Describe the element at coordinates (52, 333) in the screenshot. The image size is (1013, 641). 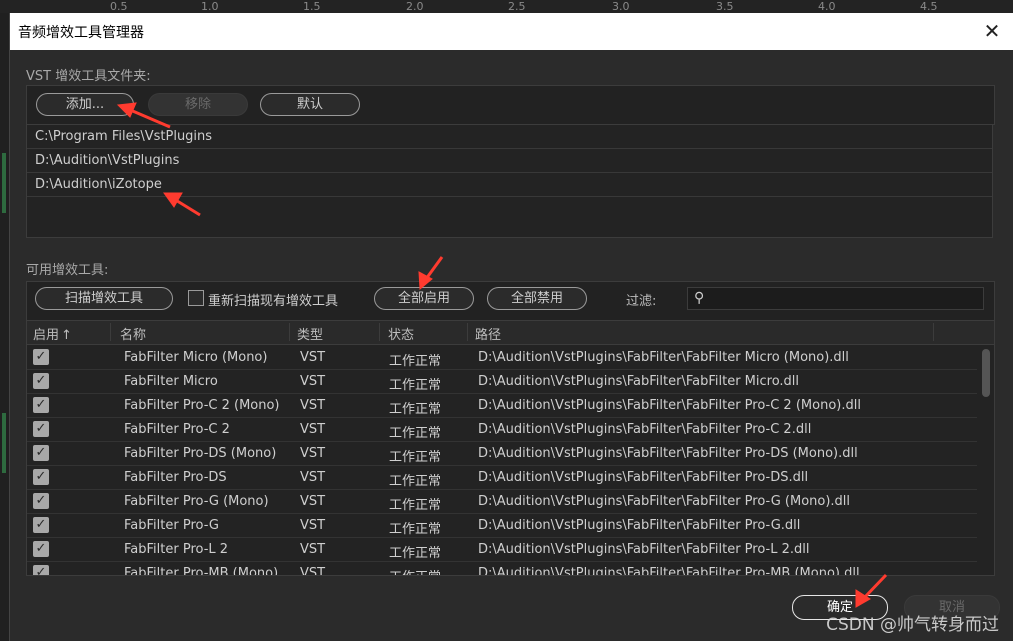
I see `column-enabled: 启用 ↑` at that location.